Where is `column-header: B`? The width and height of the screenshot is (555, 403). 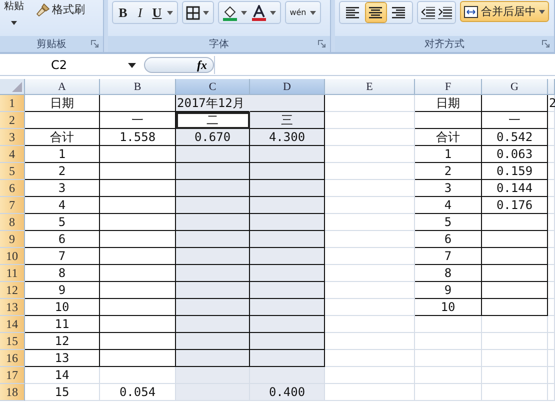 column-header: B is located at coordinates (138, 87).